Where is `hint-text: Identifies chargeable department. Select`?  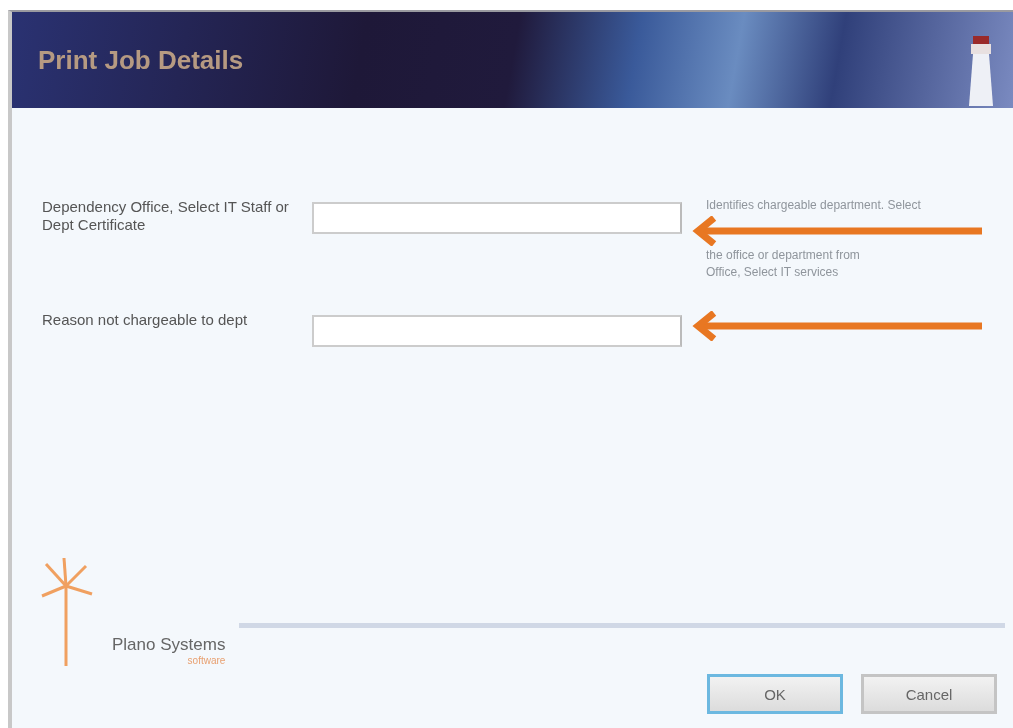 hint-text: Identifies chargeable department. Select is located at coordinates (813, 206).